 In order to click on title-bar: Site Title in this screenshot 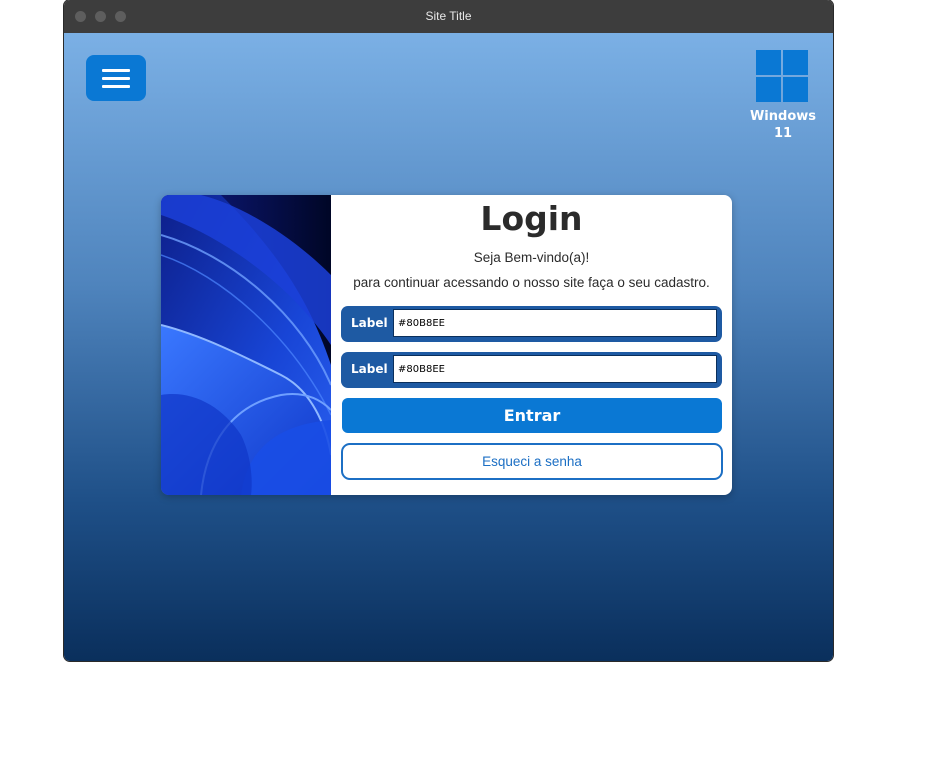, I will do `click(448, 16)`.